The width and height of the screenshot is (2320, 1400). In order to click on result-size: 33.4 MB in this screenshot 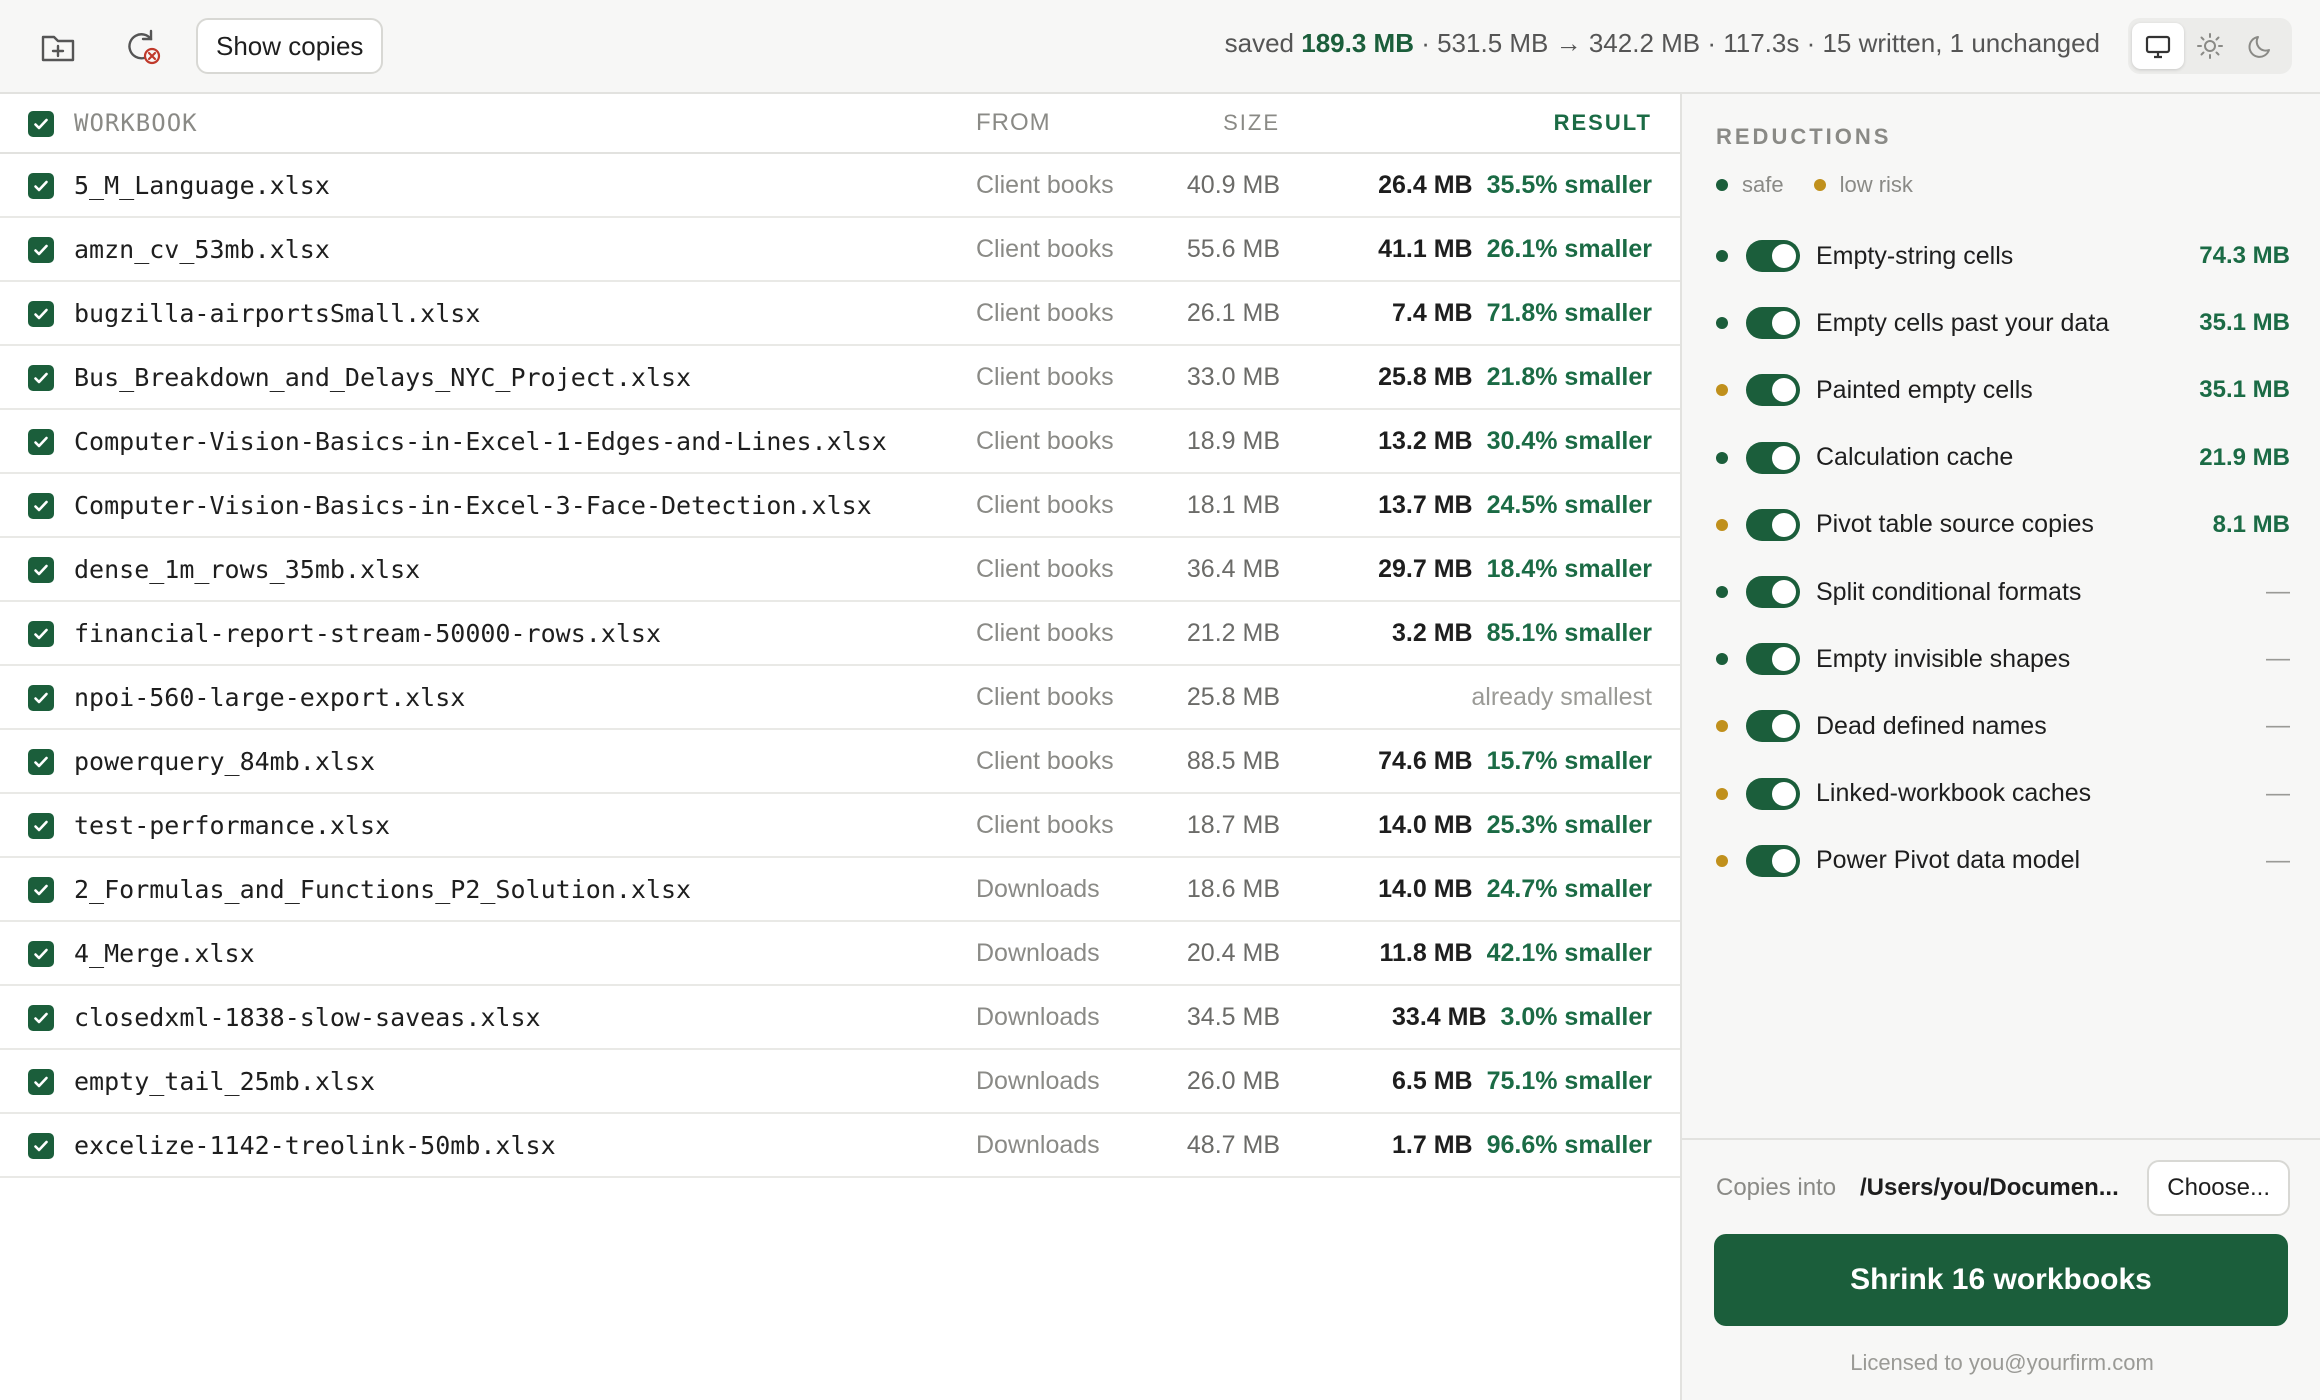, I will do `click(1439, 1016)`.